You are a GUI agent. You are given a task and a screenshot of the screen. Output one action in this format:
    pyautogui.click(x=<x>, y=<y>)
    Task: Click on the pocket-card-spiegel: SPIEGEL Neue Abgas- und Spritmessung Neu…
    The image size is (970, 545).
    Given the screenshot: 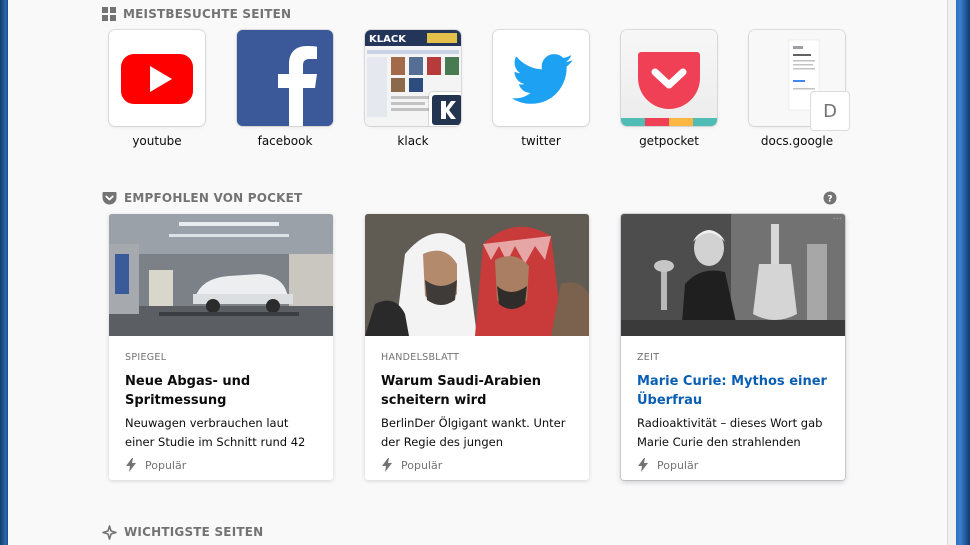 What is the action you would take?
    pyautogui.click(x=221, y=347)
    